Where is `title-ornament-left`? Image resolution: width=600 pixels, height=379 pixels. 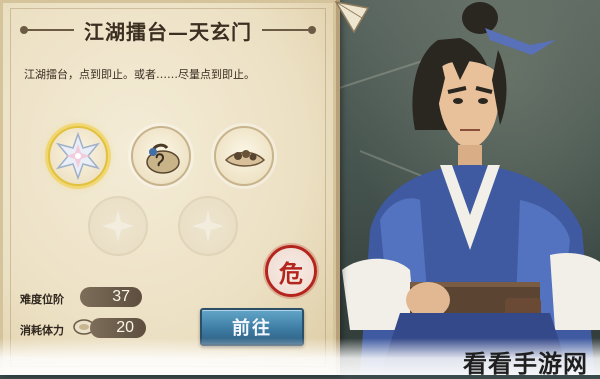
title-ornament-left is located at coordinates (47, 30).